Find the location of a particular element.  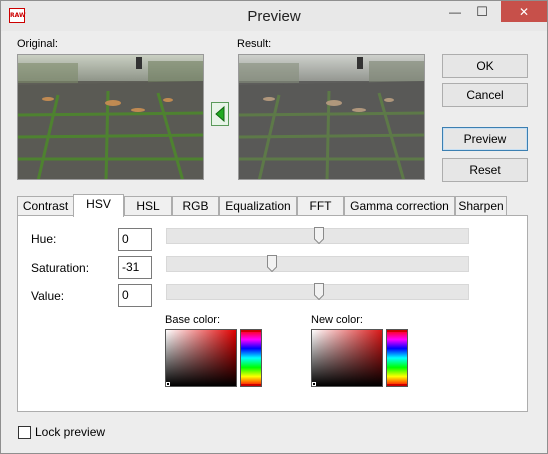

saturation-slider-track is located at coordinates (317, 264).